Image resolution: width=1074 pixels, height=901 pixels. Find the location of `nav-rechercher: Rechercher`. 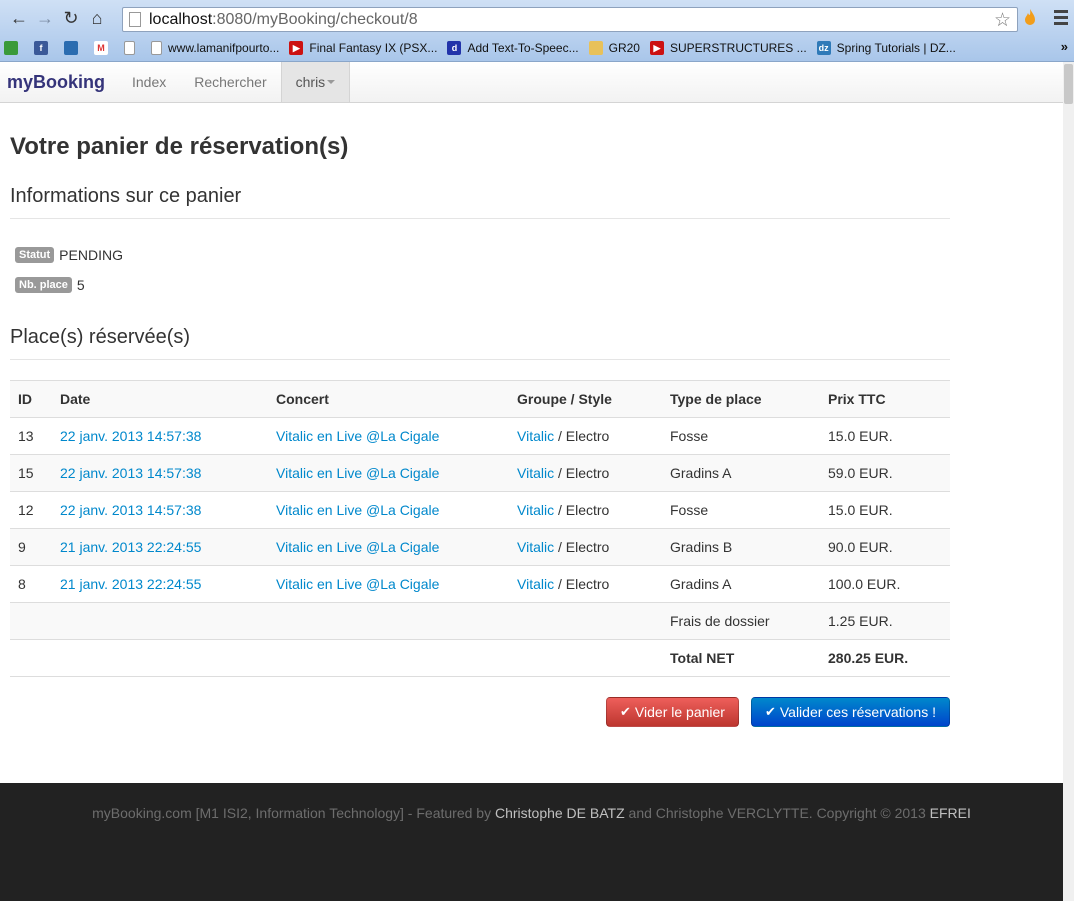

nav-rechercher: Rechercher is located at coordinates (230, 82).